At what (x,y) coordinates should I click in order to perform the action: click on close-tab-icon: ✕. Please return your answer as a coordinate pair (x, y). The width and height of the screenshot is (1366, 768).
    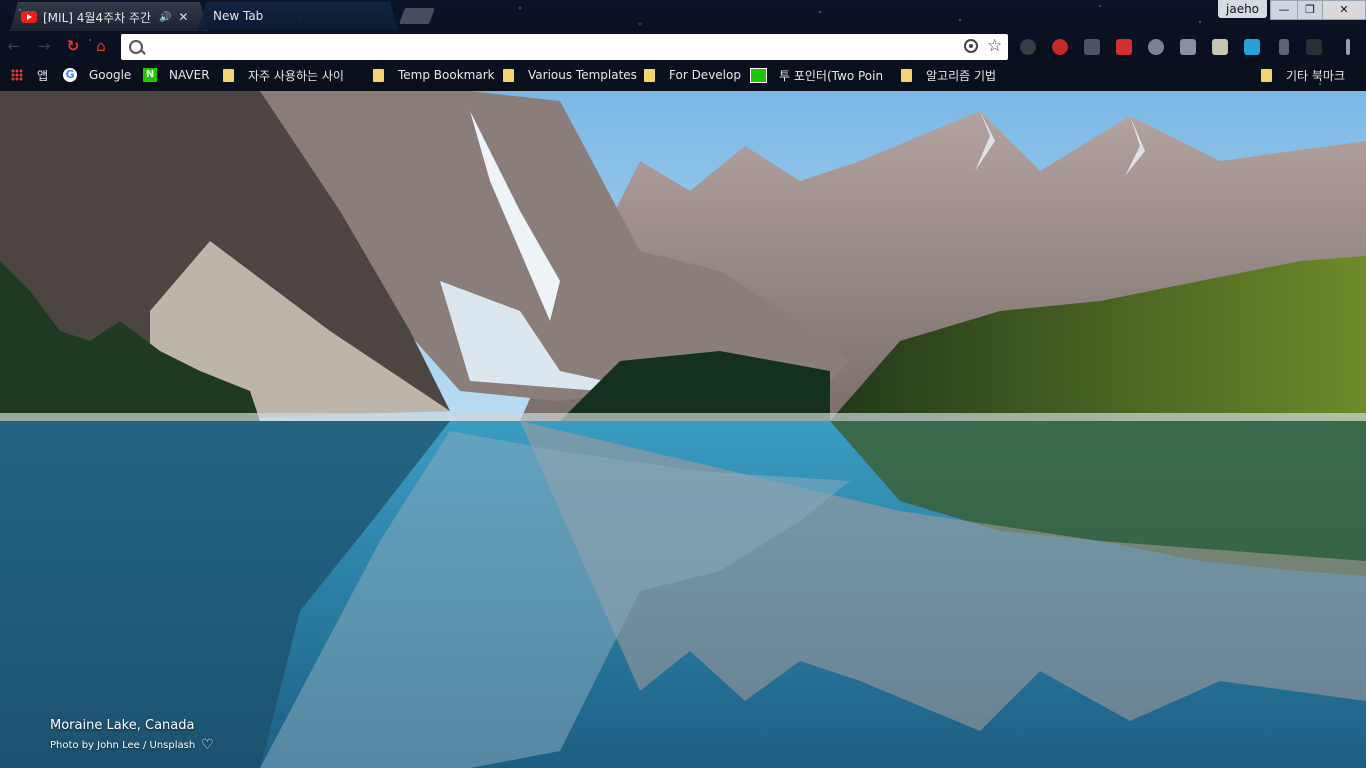
    Looking at the image, I should click on (183, 17).